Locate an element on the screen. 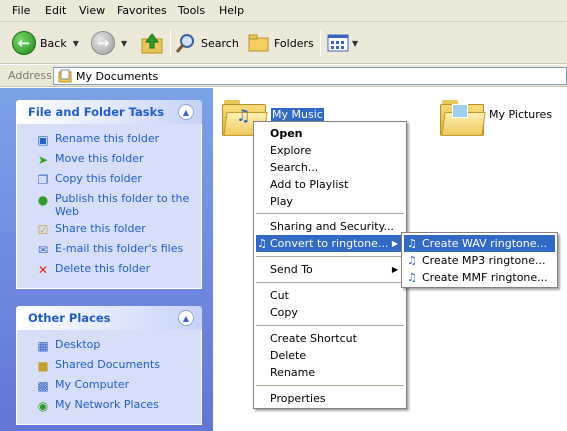 This screenshot has width=567, height=431. rename-icon: ▣ is located at coordinates (43, 139).